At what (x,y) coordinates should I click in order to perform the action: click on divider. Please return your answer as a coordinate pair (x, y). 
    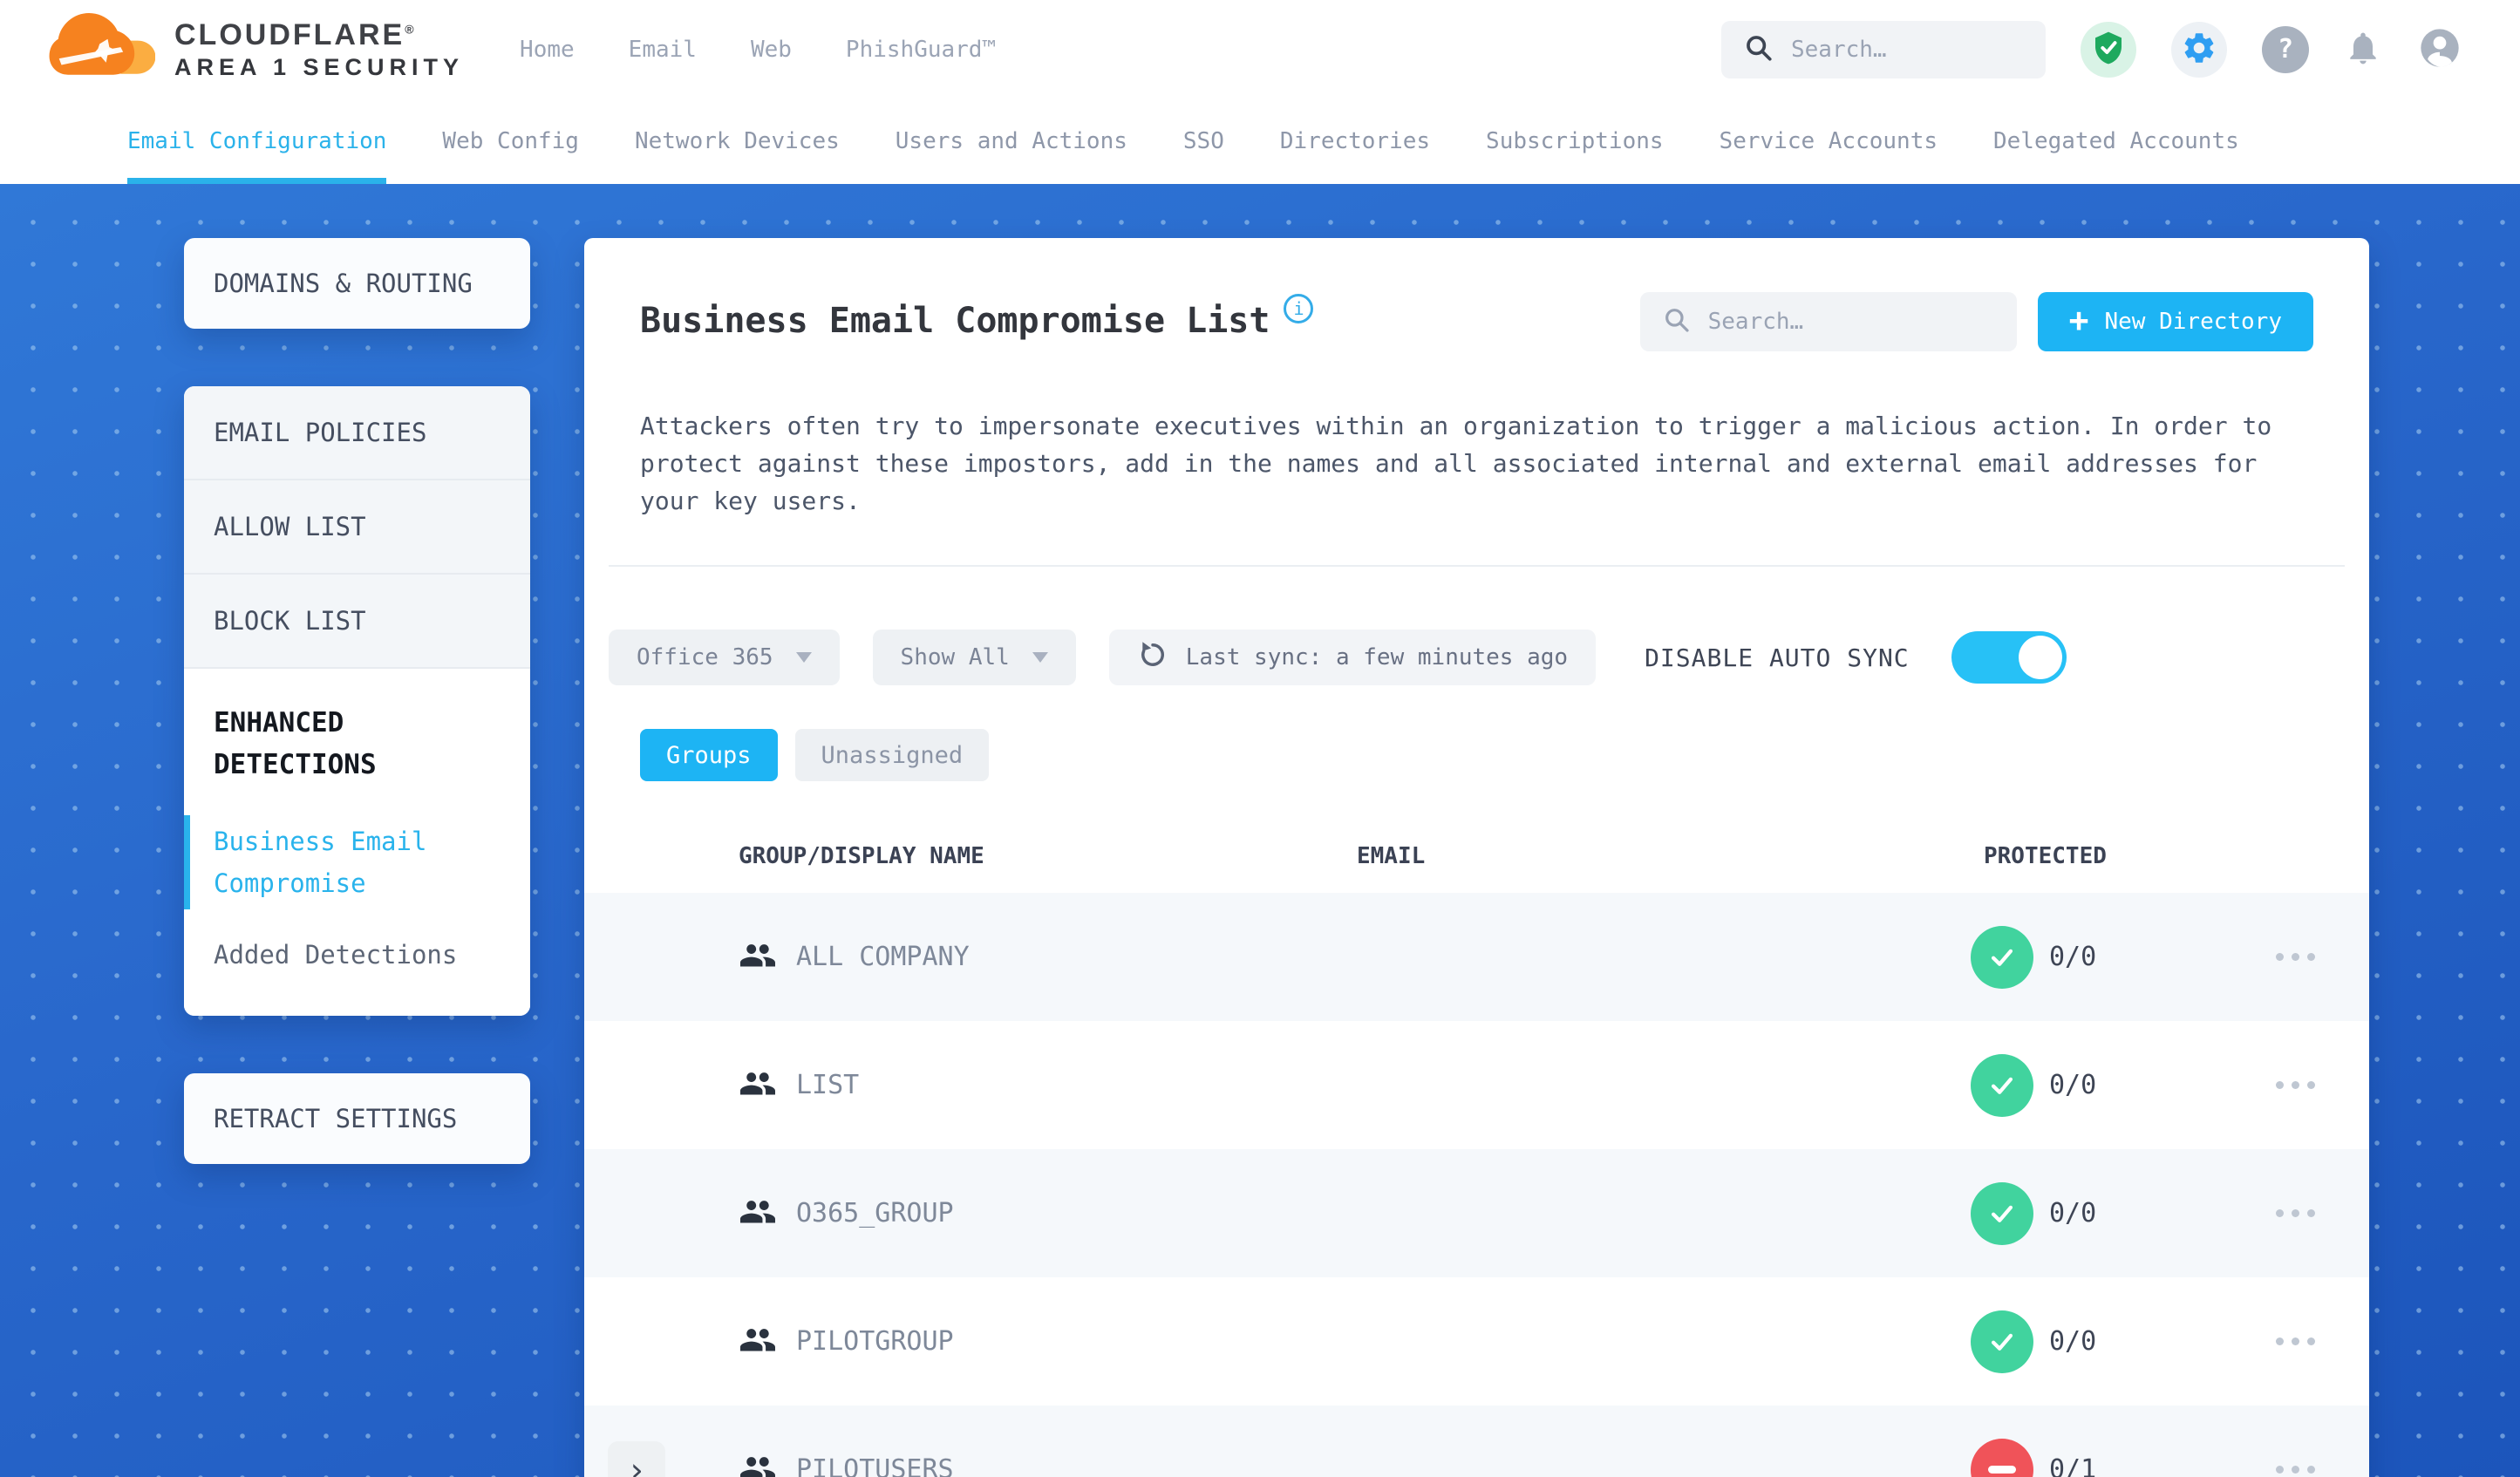
    Looking at the image, I should click on (1477, 566).